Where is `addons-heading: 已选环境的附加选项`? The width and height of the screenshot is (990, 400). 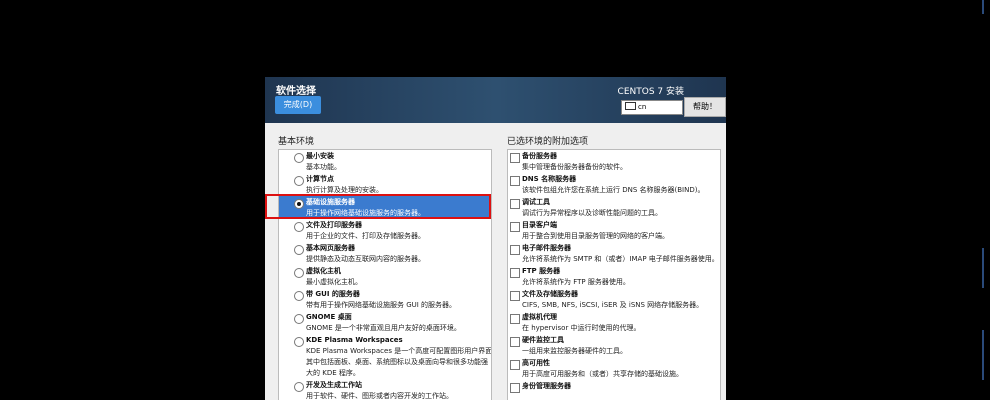 addons-heading: 已选环境的附加选项 is located at coordinates (548, 142).